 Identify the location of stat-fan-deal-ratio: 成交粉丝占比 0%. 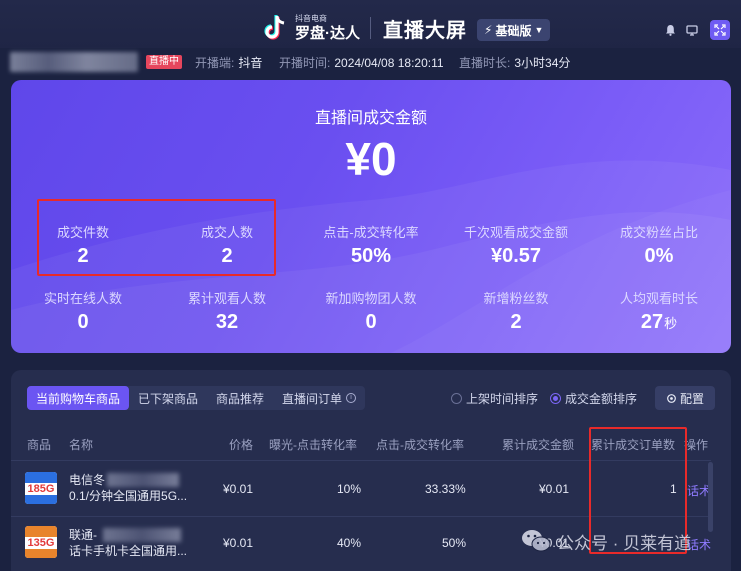
(658, 246).